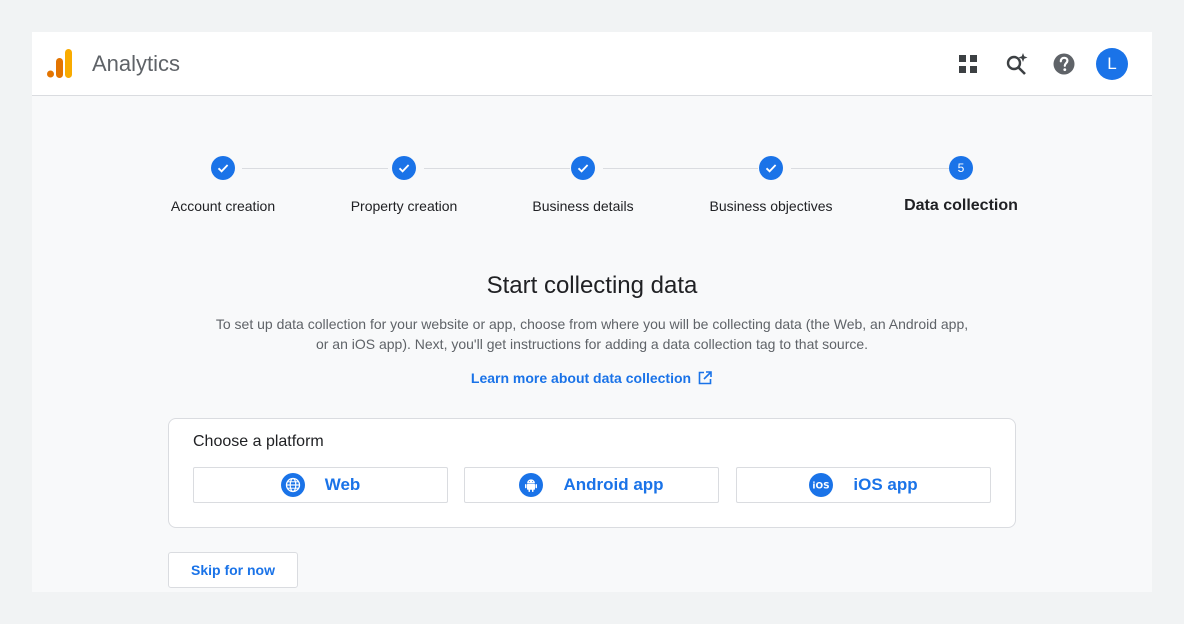  Describe the element at coordinates (59, 63) in the screenshot. I see `analytics-logo` at that location.